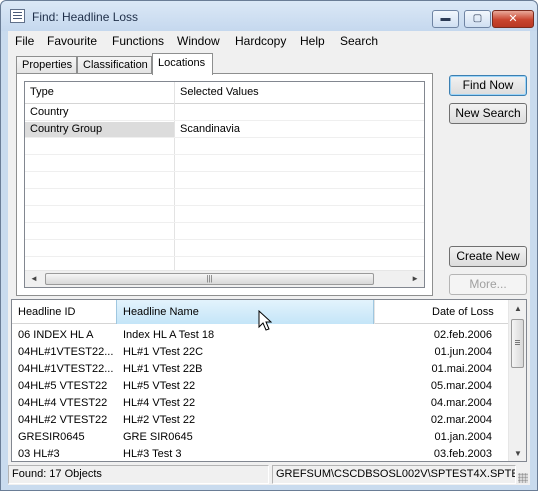 This screenshot has height=491, width=538. Describe the element at coordinates (269, 420) in the screenshot. I see `table-row: 04HL#2 VTEST22 HL#2 VTest 22 02.mar.2004` at that location.